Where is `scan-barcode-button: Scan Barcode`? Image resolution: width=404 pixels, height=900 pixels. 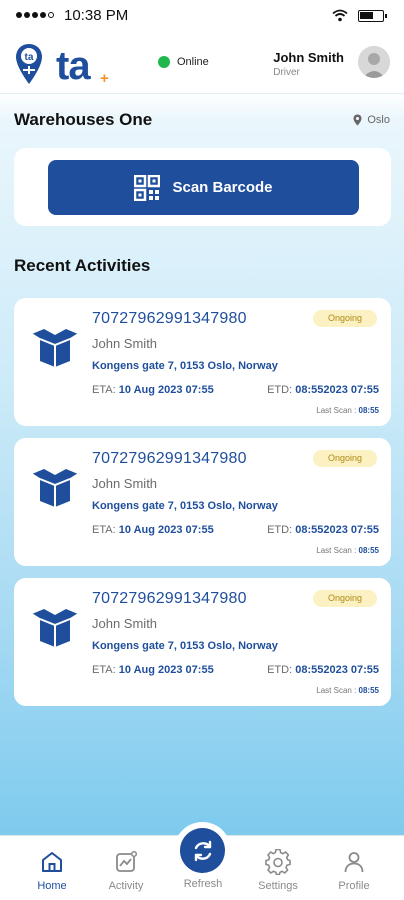 scan-barcode-button: Scan Barcode is located at coordinates (203, 187).